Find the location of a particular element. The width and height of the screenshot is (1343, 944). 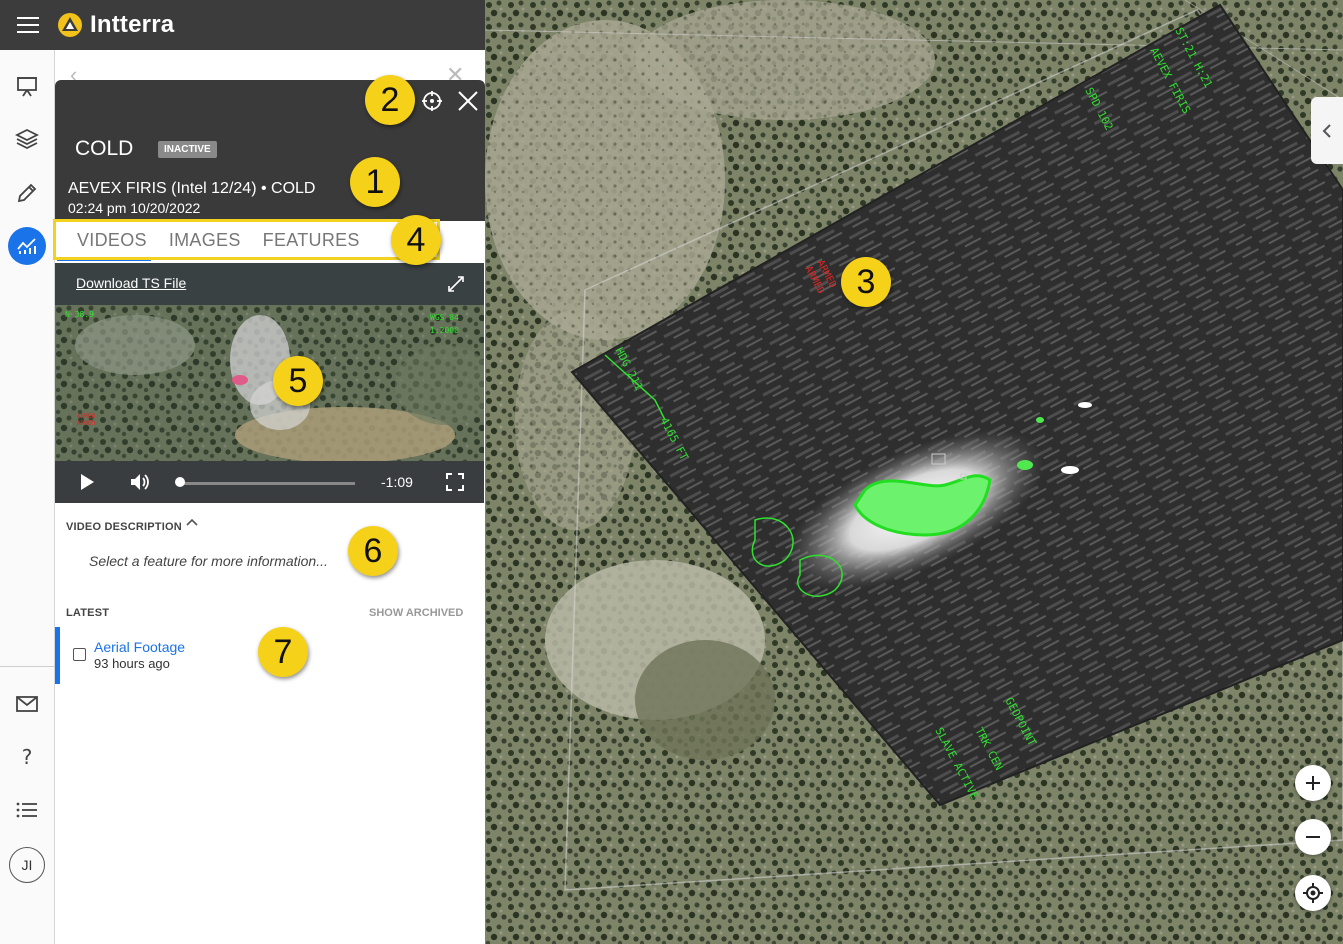

chevron-up-icon is located at coordinates (192, 522).